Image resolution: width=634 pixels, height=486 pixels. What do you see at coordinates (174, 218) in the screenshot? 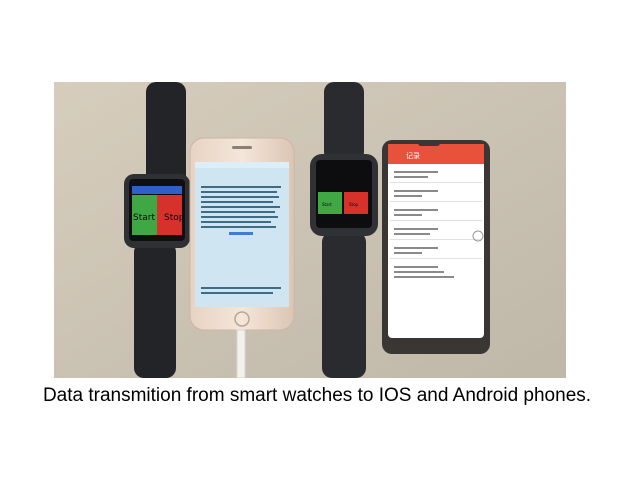
I see `watch1-stop-label: Stop` at bounding box center [174, 218].